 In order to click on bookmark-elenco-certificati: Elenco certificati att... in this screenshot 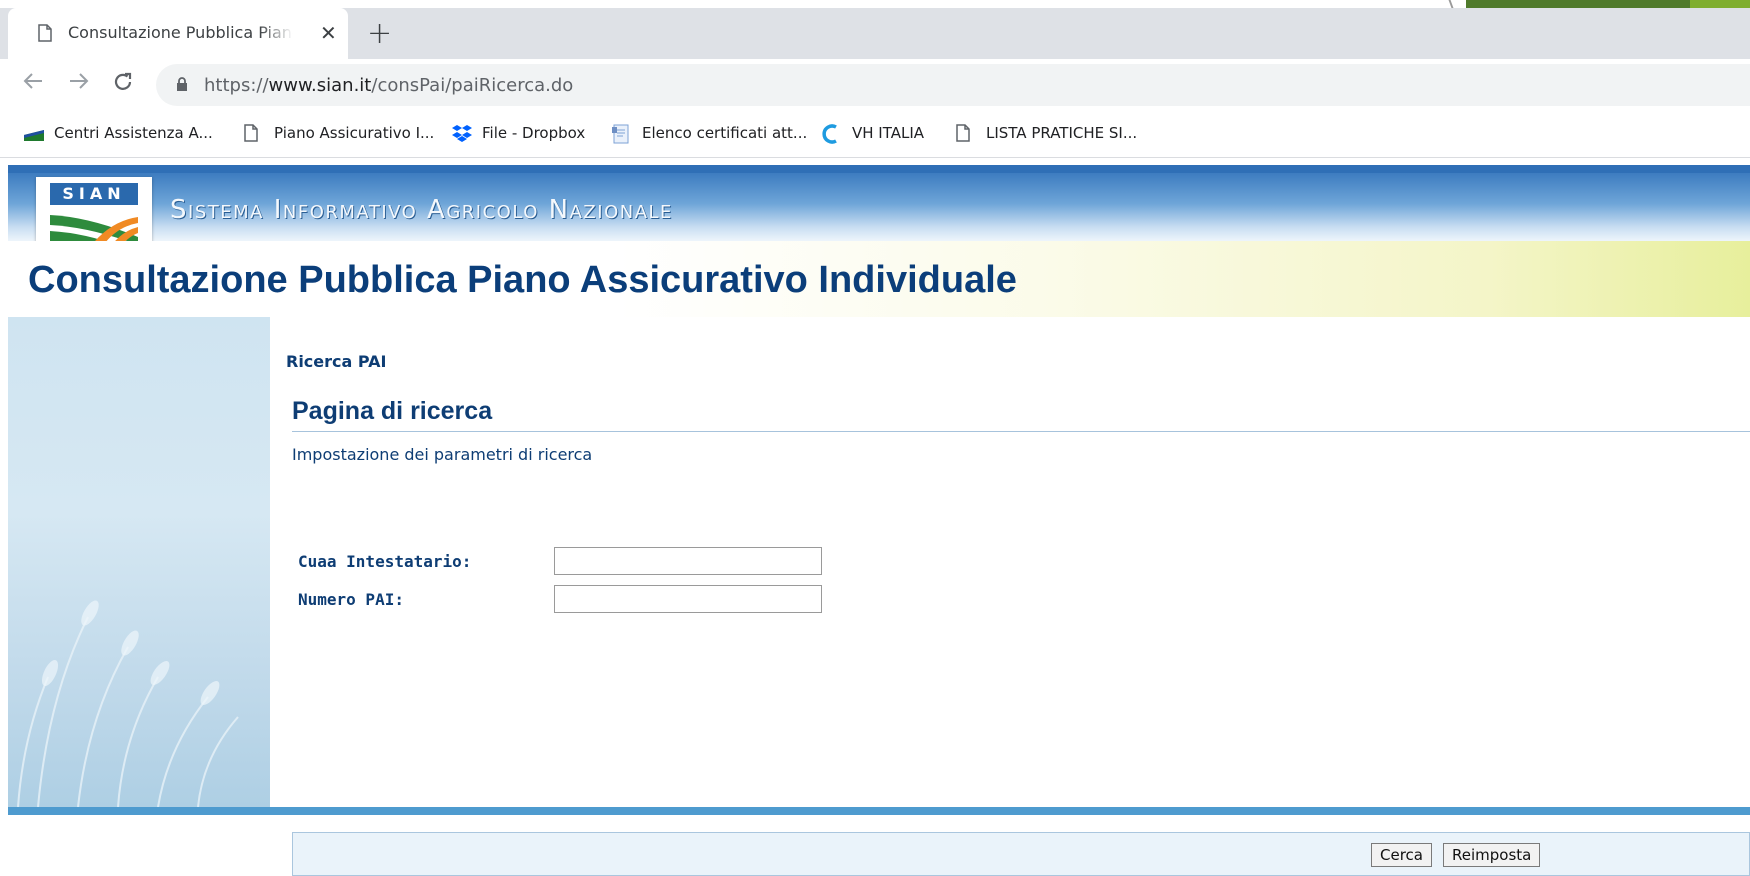, I will do `click(710, 134)`.